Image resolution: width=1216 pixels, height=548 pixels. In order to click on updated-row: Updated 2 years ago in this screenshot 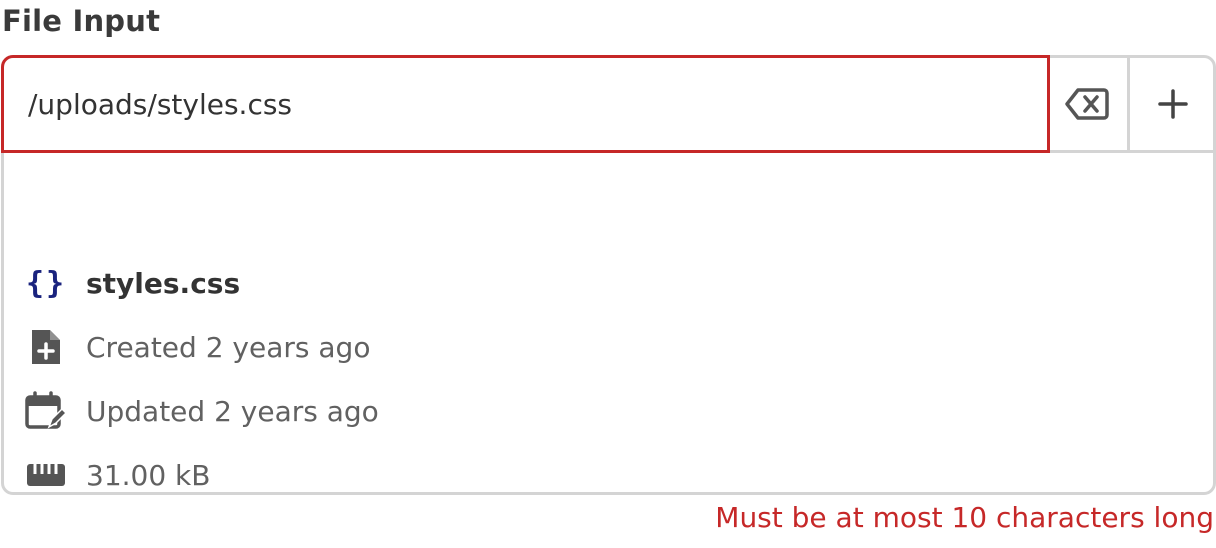, I will do `click(201, 411)`.